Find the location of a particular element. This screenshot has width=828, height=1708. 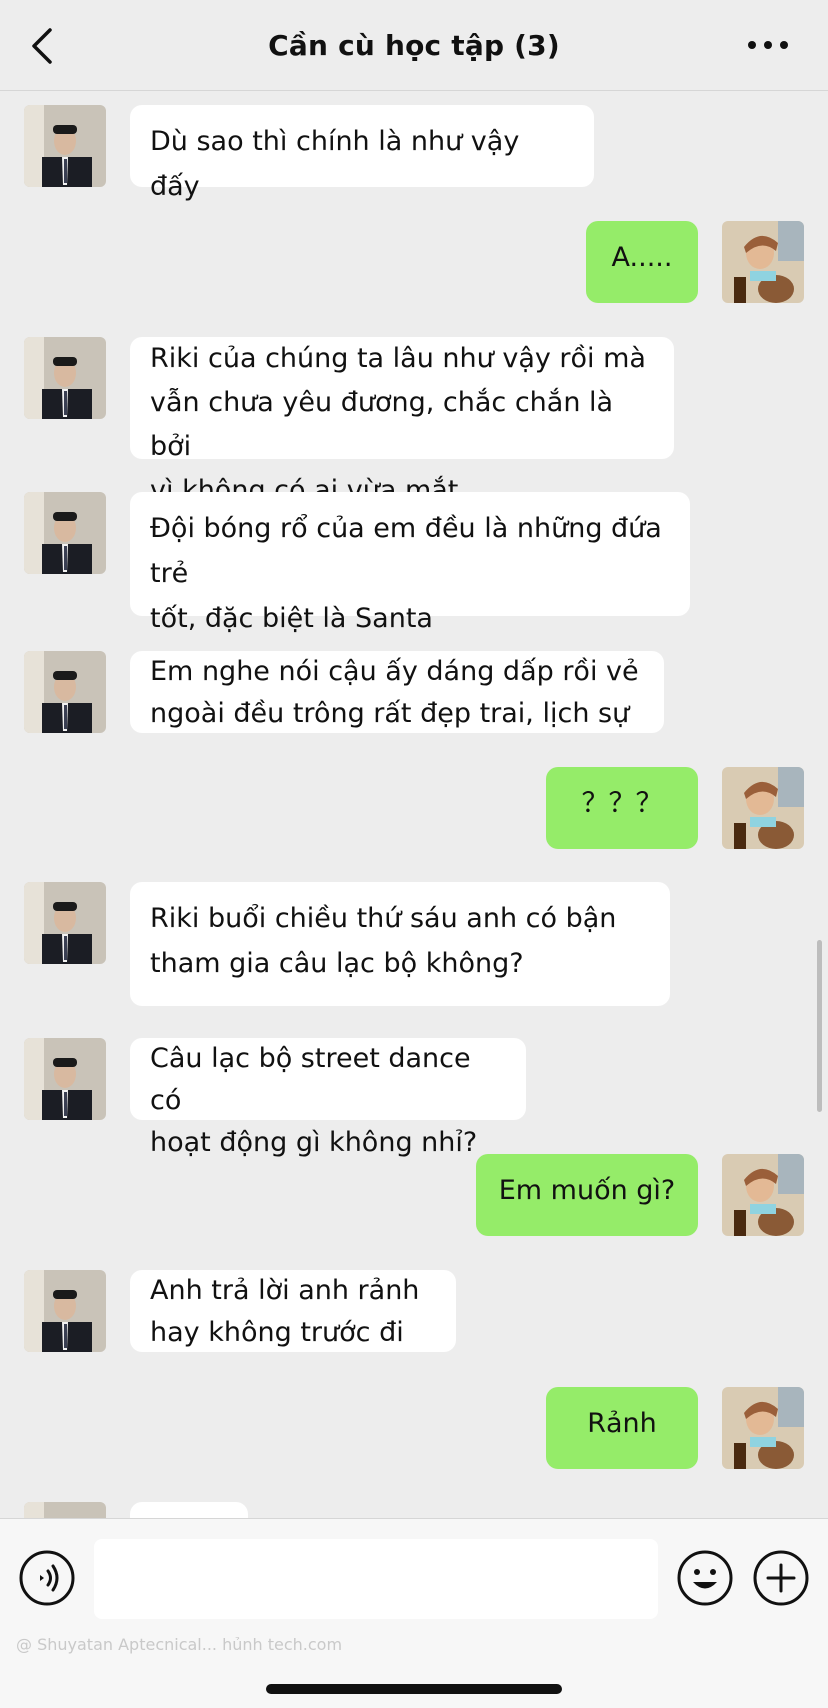

more-options-button is located at coordinates (768, 45).